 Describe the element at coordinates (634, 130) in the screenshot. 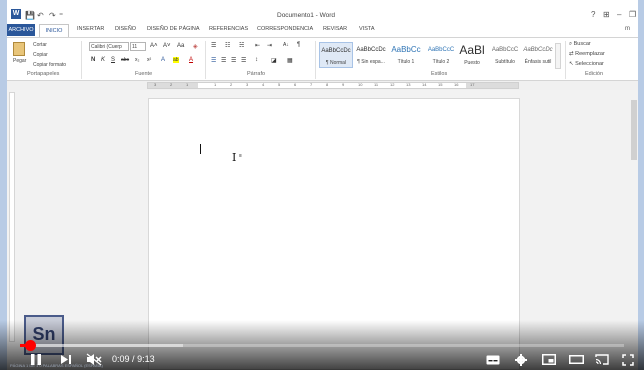

I see `scrollbar-thumb` at that location.